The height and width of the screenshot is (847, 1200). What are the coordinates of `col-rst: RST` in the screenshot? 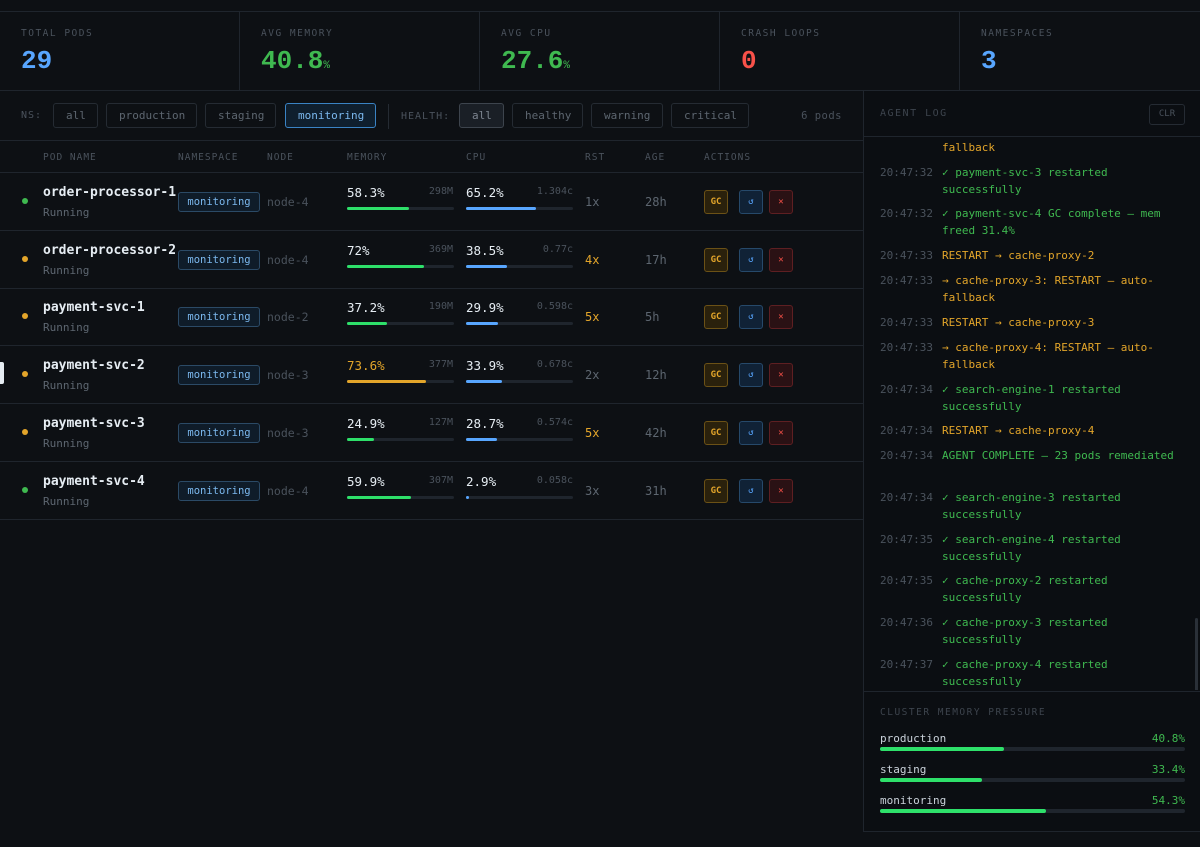 It's located at (595, 157).